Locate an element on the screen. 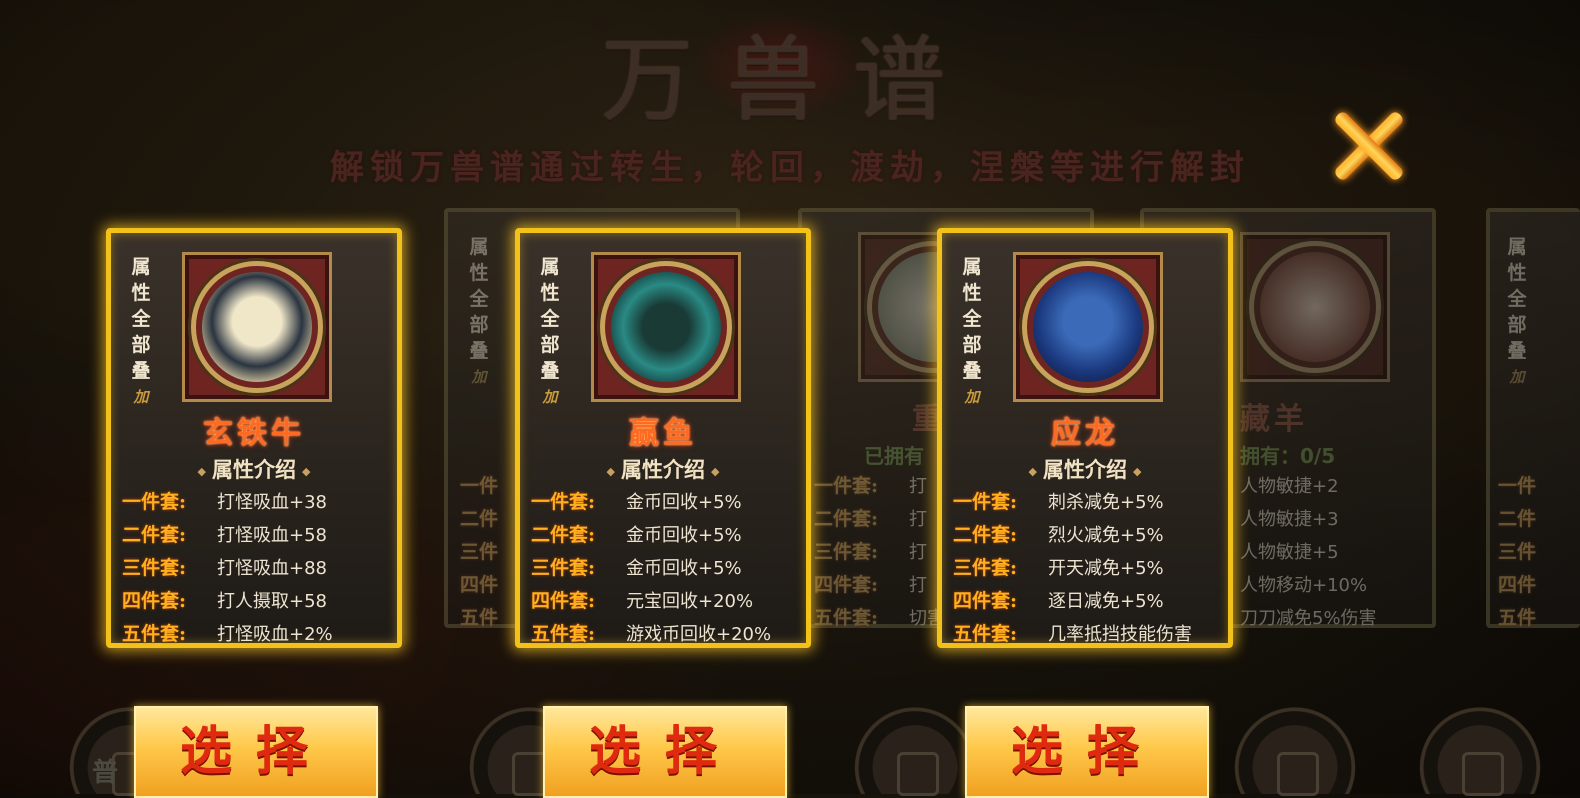 The image size is (1580, 798). set-row: 四件套: 打人摄取+58 is located at coordinates (224, 601).